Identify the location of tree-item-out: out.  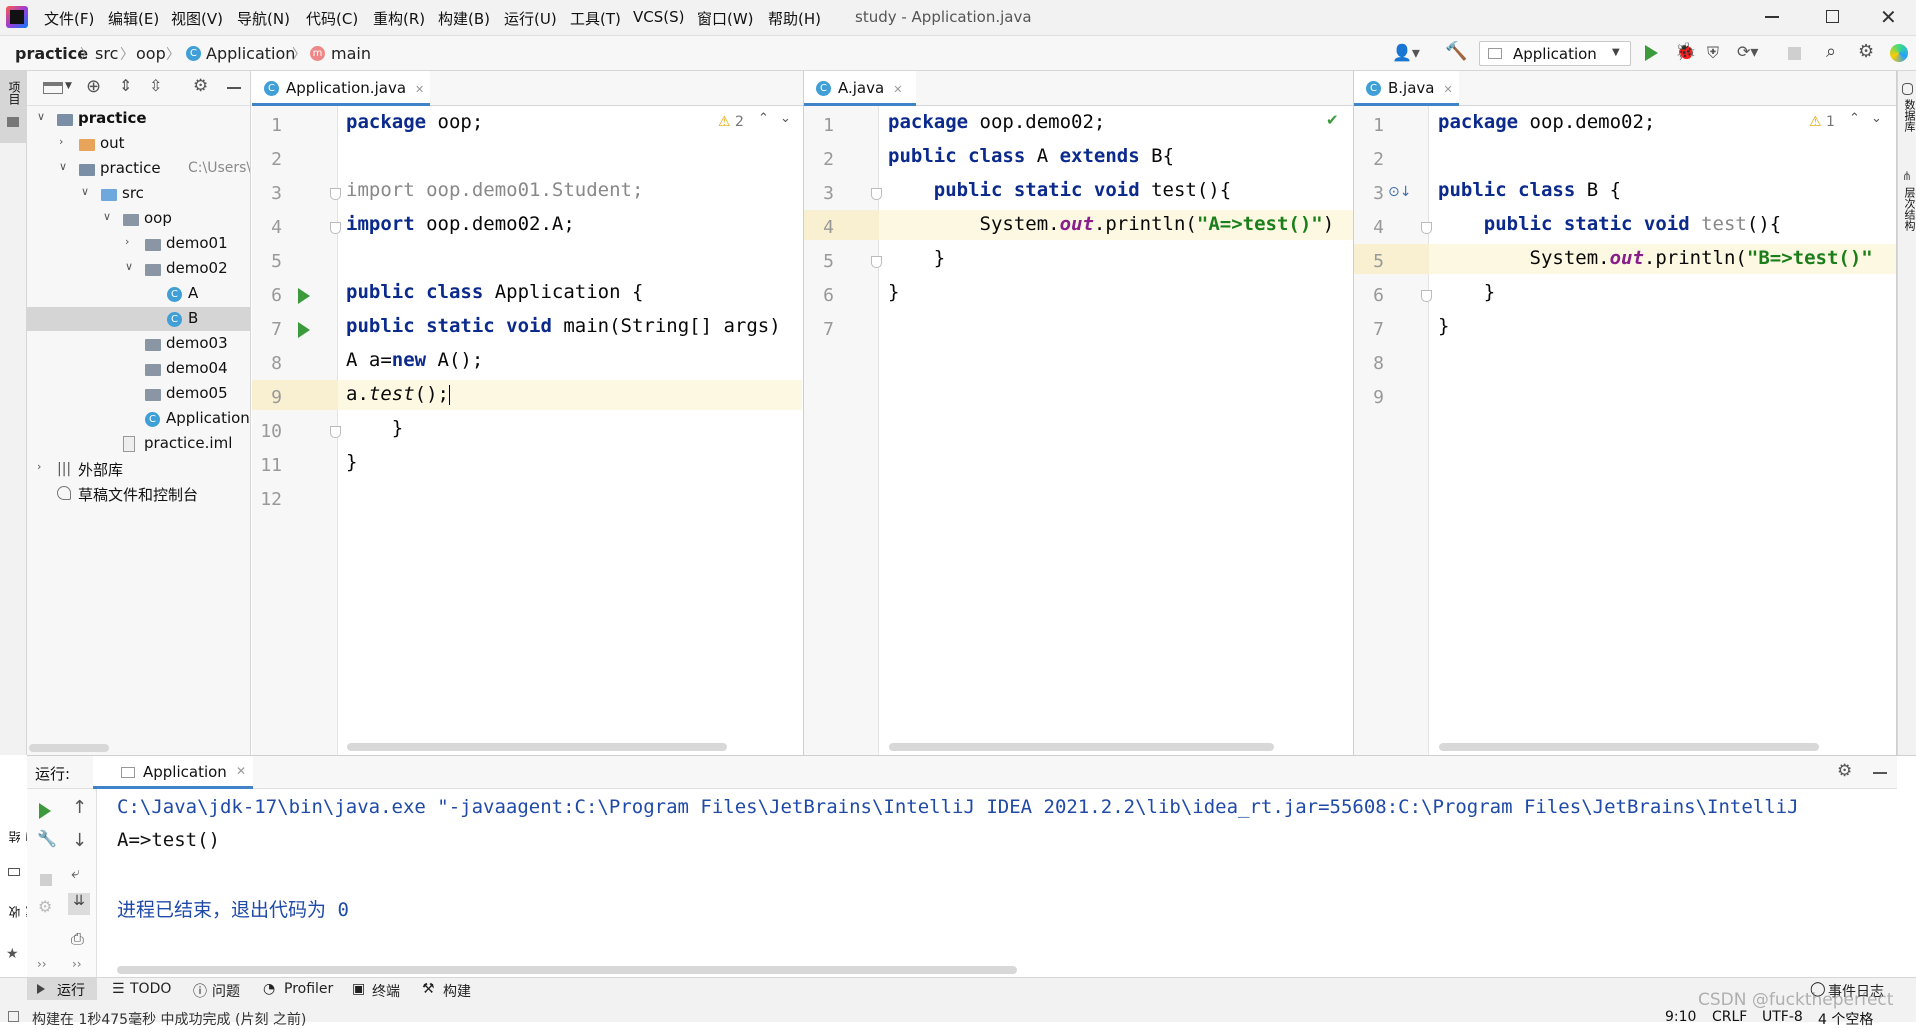
(112, 143).